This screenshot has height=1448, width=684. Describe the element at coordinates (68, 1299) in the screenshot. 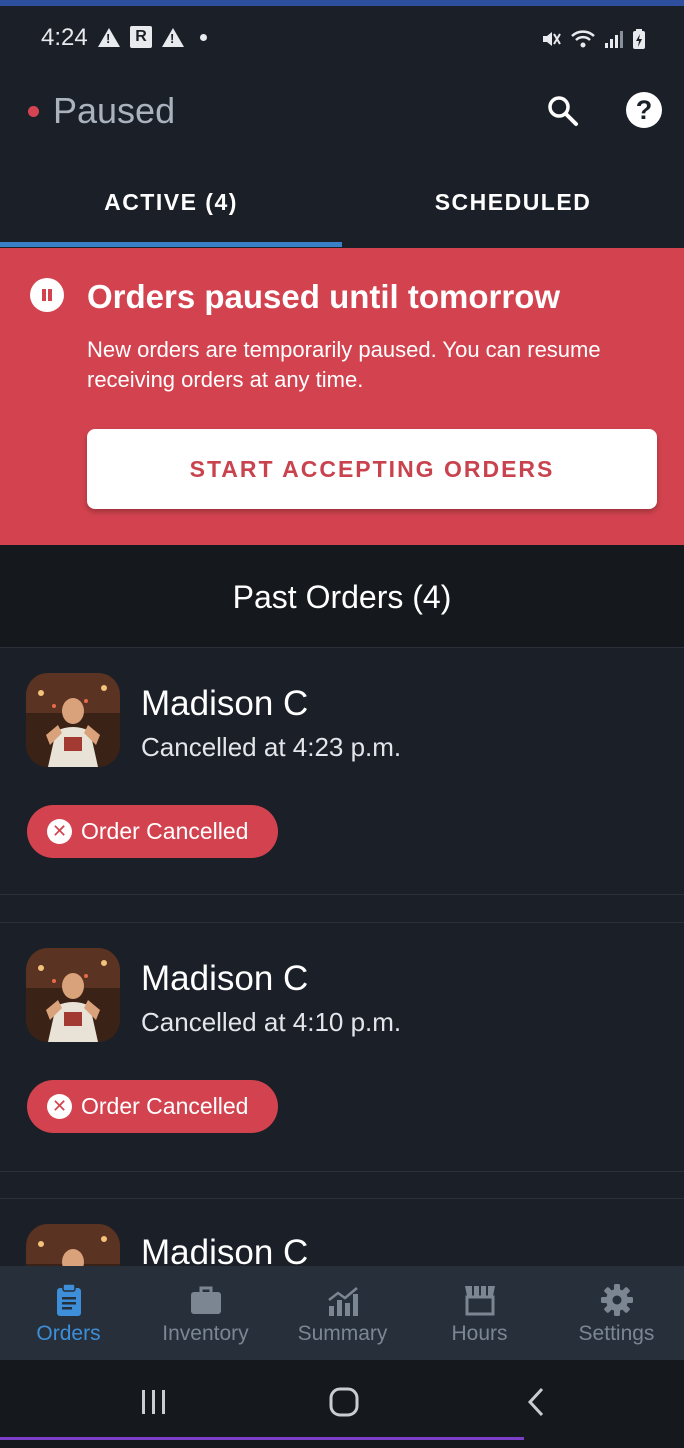

I see `clipboard-icon` at that location.